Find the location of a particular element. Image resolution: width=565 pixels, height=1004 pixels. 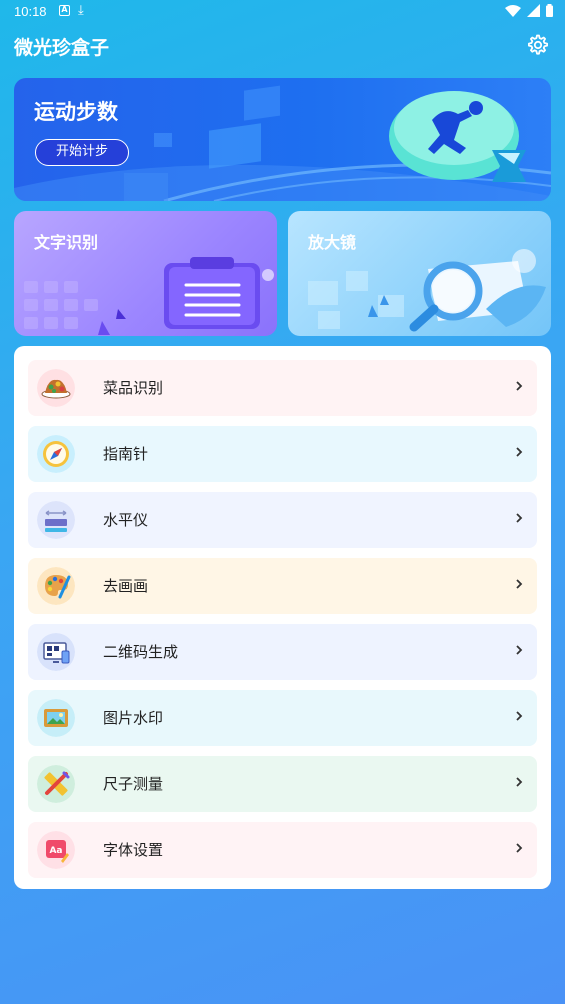

list-item-image-watermark: 图片水印 is located at coordinates (282, 718).